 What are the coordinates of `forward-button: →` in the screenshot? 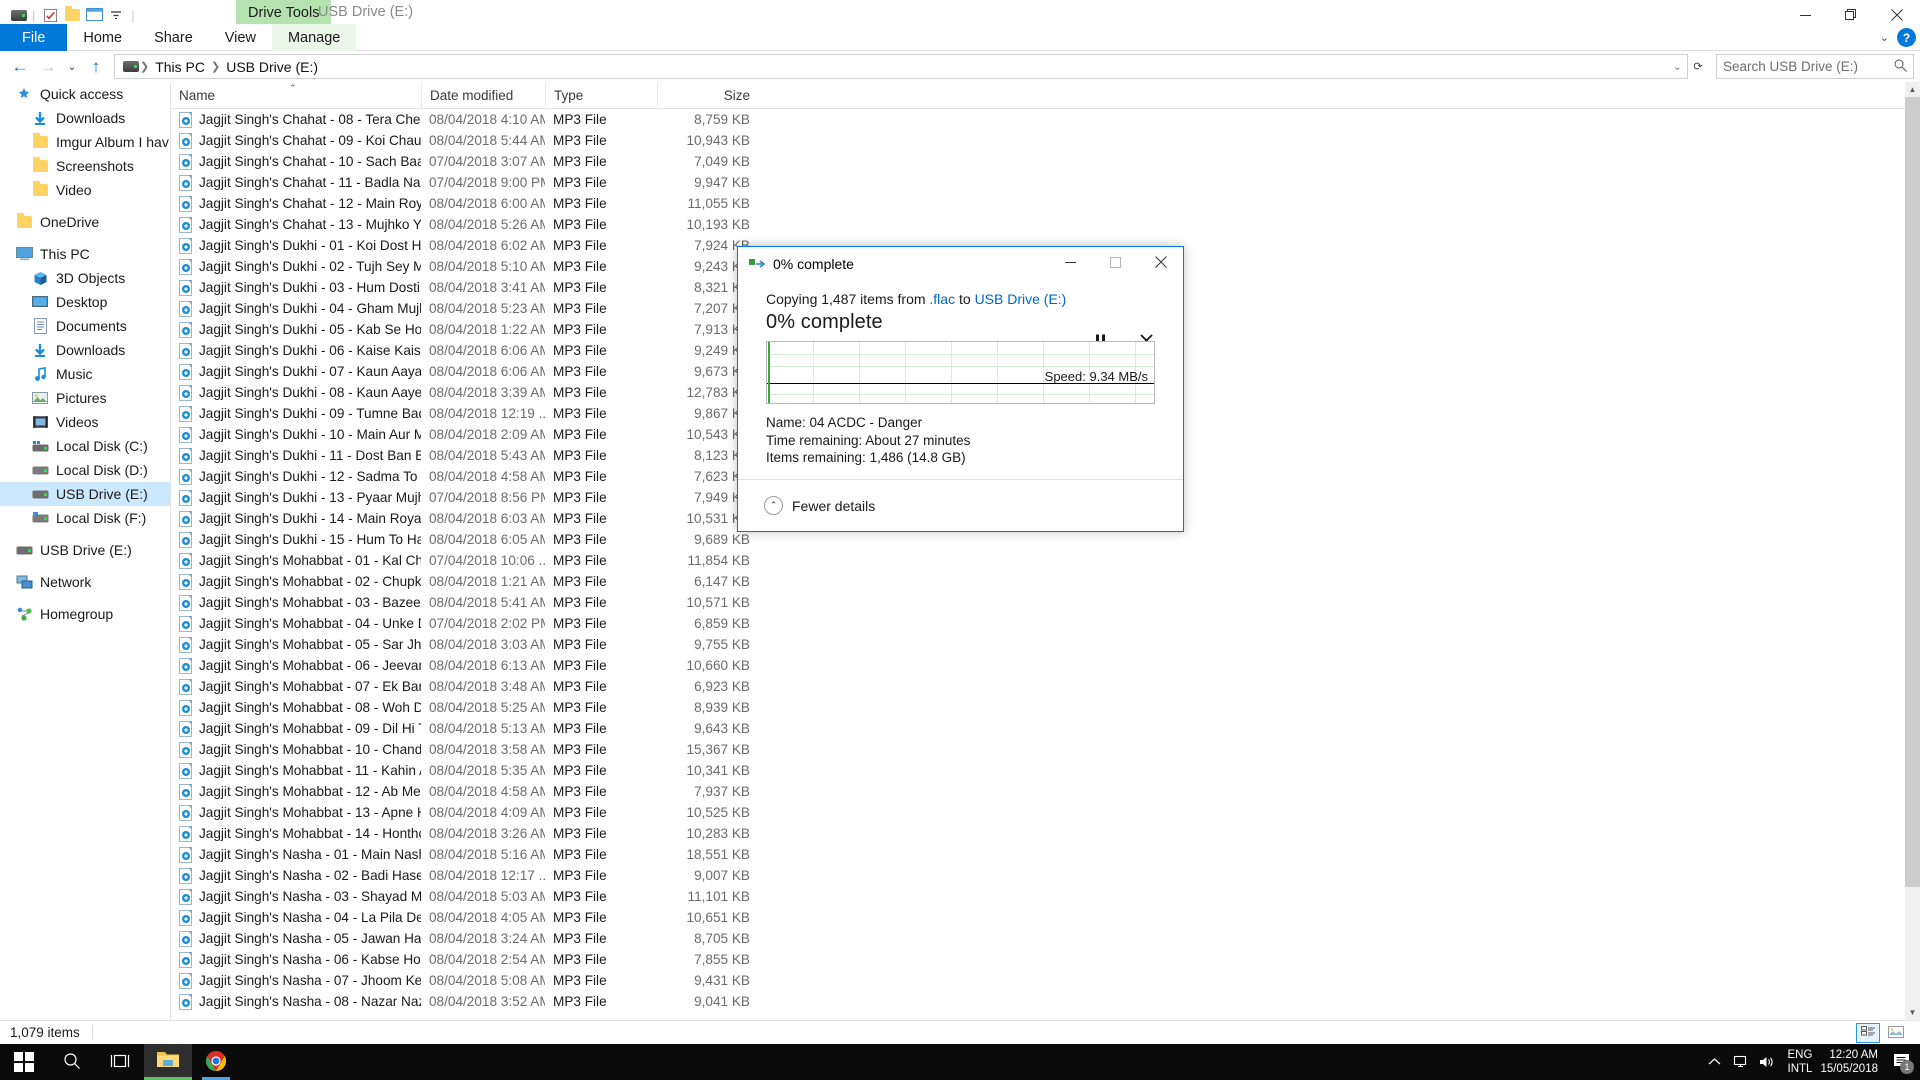 It's located at (48, 67).